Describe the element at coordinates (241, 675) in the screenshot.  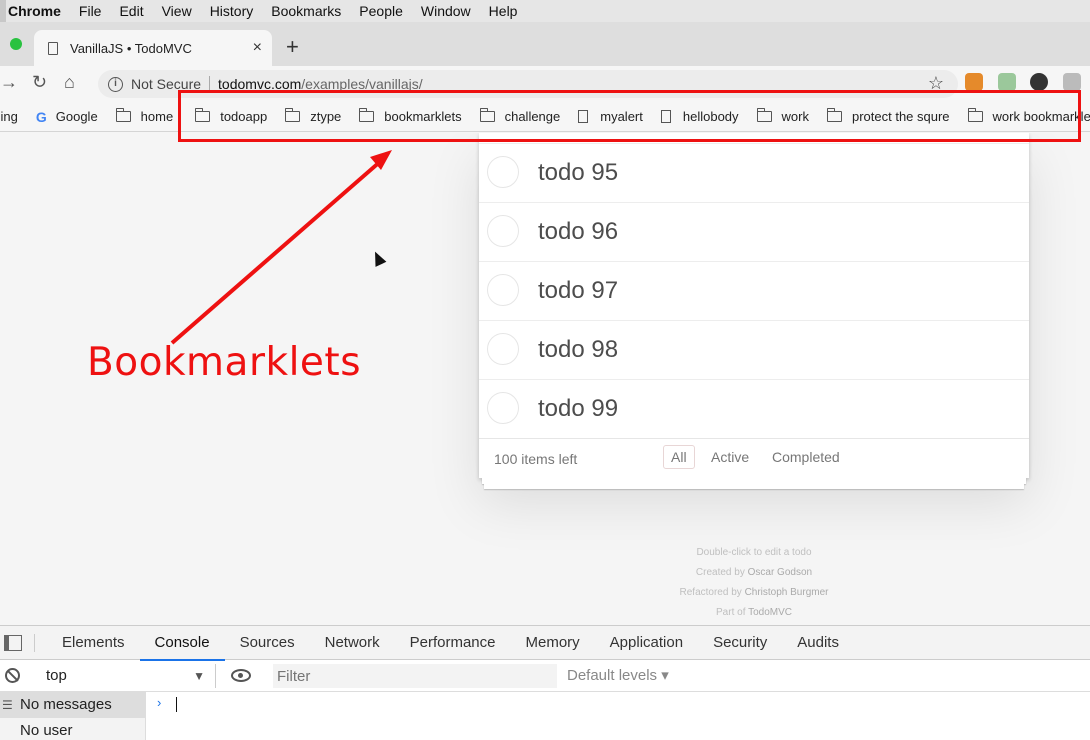
I see `eye-icon` at that location.